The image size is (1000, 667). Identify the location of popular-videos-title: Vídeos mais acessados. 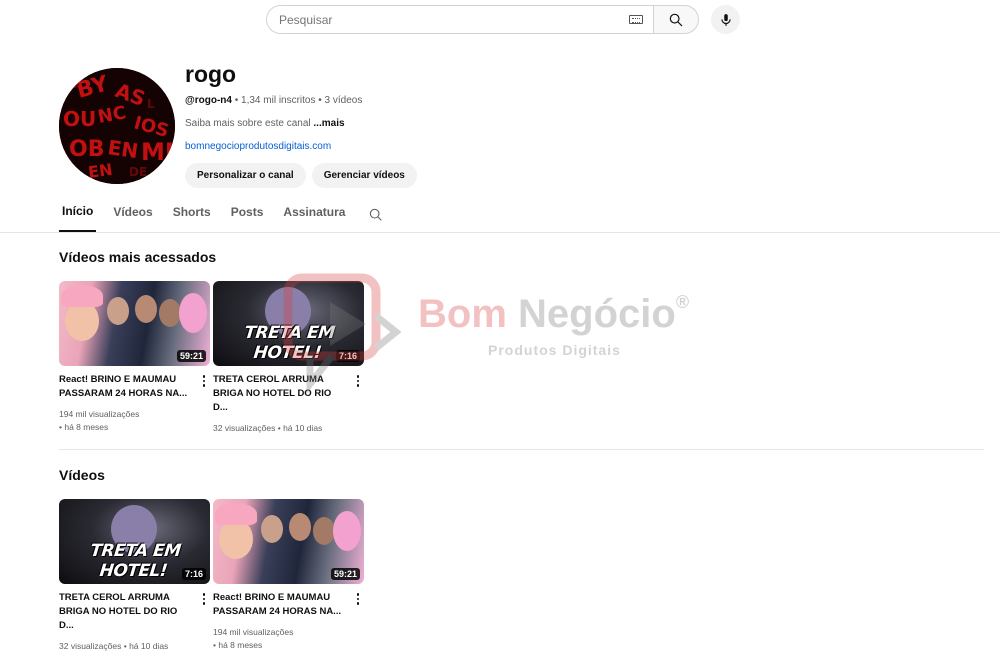
(138, 257).